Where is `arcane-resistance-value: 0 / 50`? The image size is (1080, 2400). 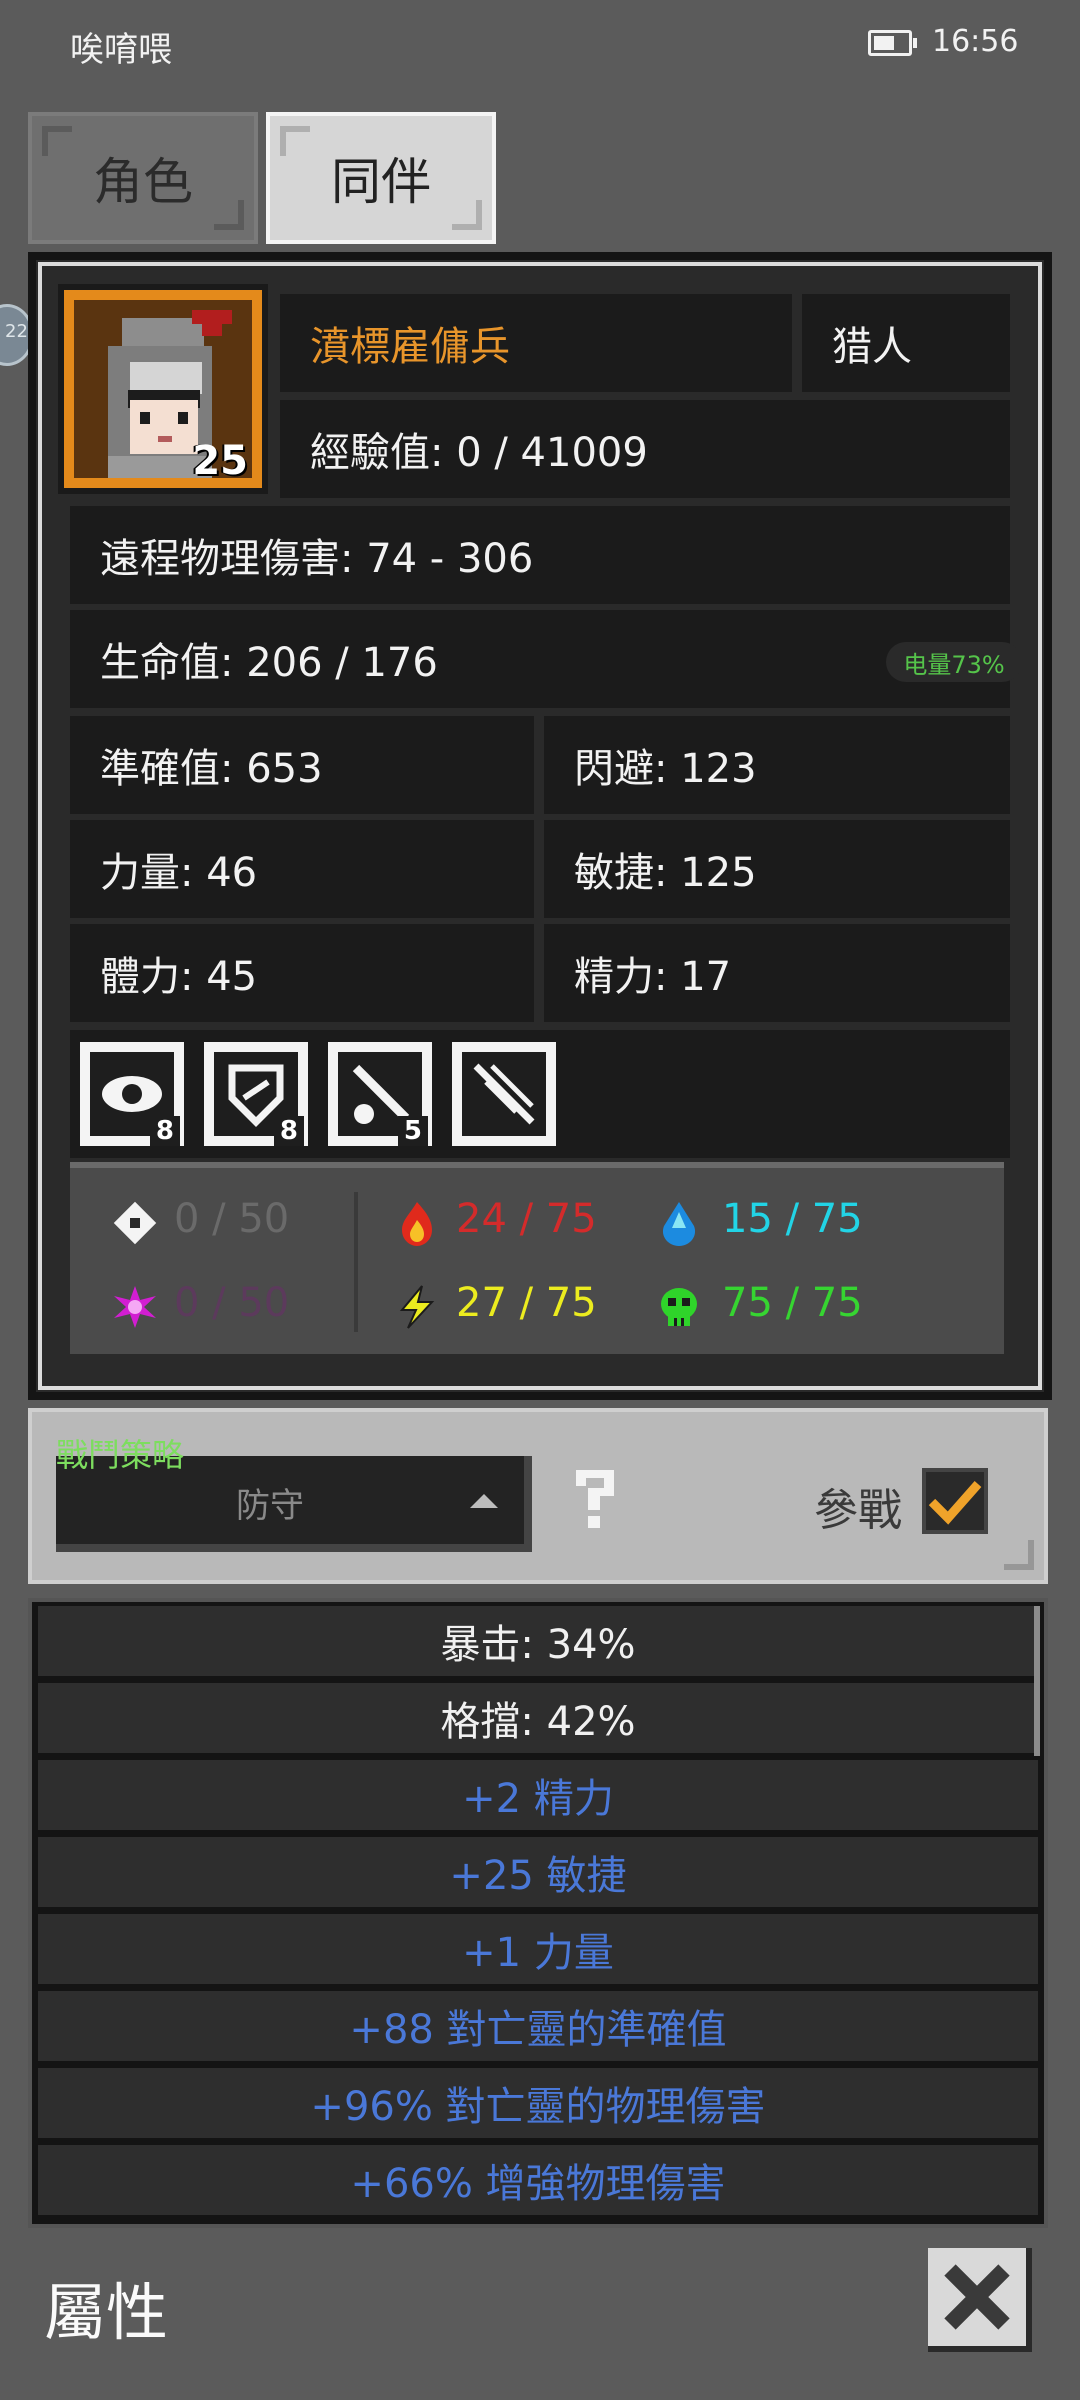
arcane-resistance-value: 0 / 50 is located at coordinates (232, 1303).